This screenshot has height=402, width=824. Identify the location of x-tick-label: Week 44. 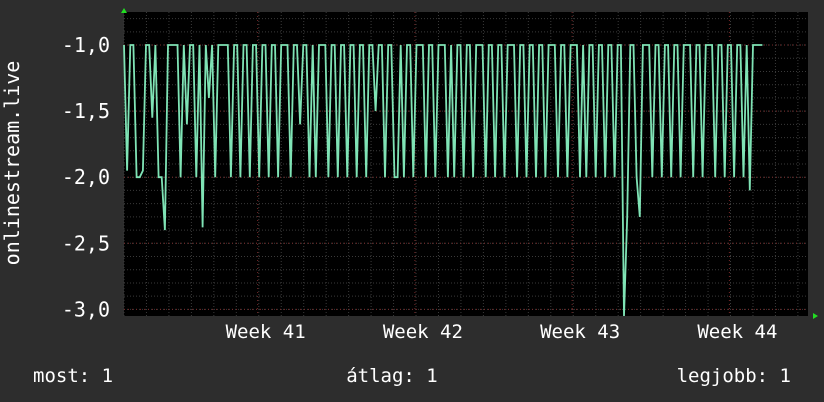
(737, 332).